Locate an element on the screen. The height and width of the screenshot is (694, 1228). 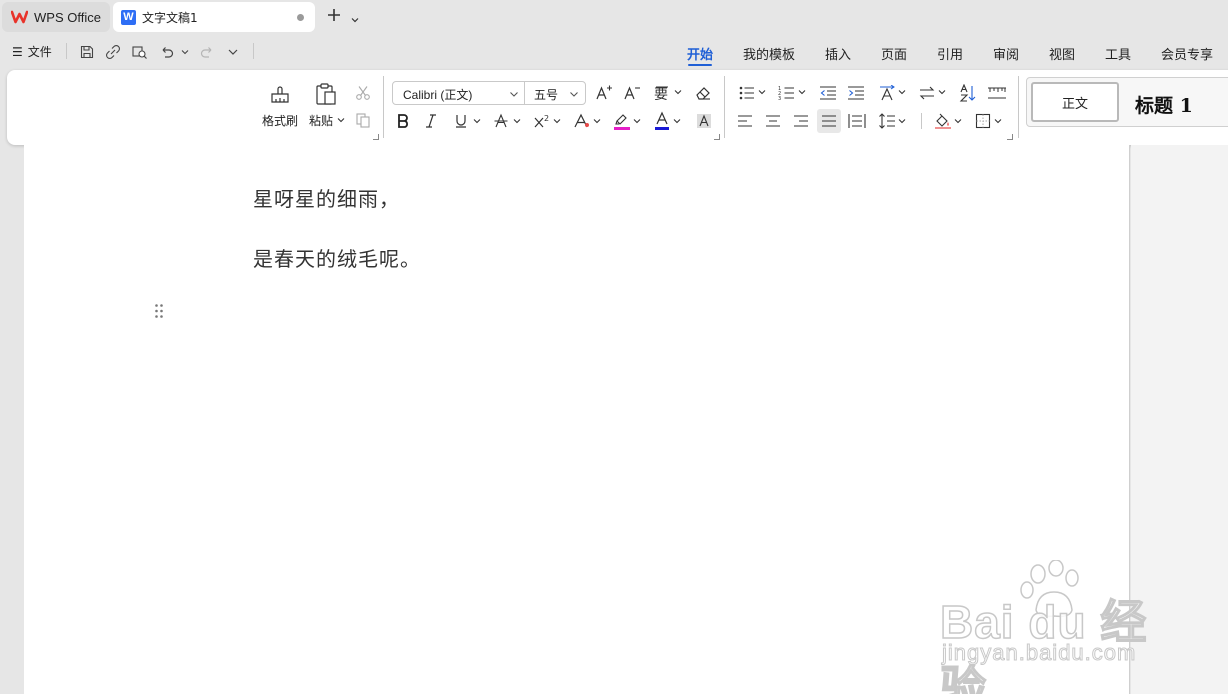
font-selector: Calibri (正文) 五号 is located at coordinates (489, 93).